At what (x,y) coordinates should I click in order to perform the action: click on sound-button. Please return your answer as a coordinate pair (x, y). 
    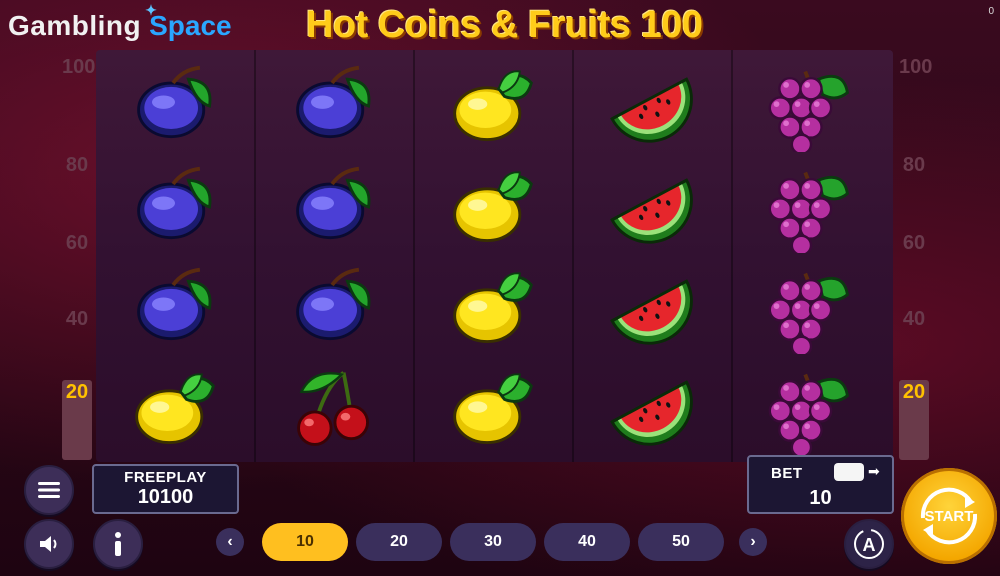
    Looking at the image, I should click on (49, 544).